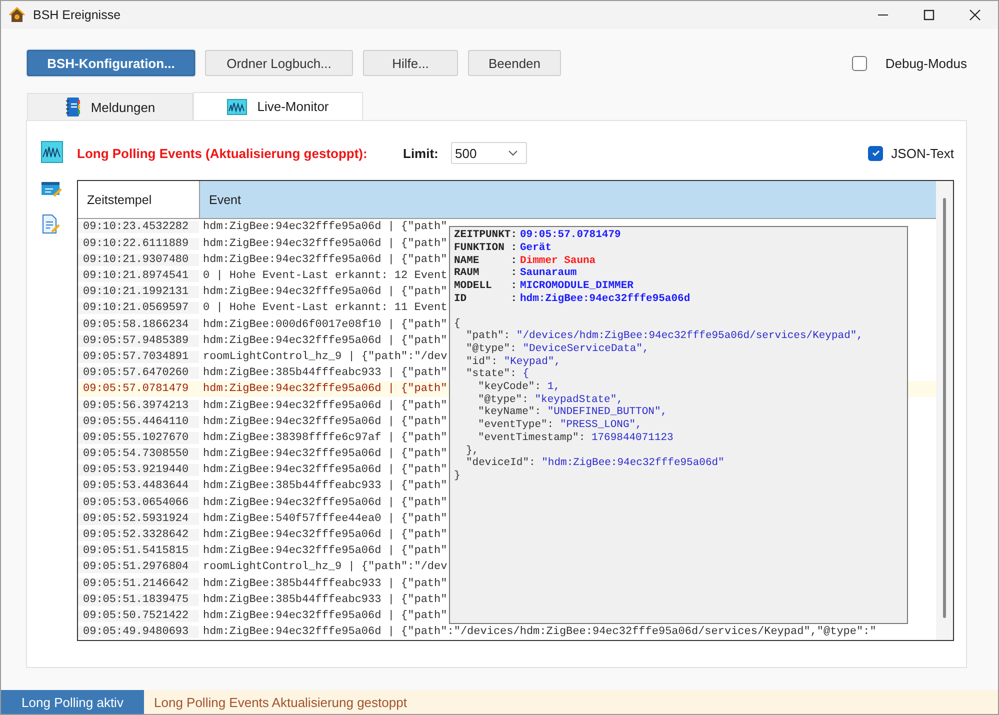 The image size is (999, 715). I want to click on table-cell-text: hdm:ZigBee:000d6f0017e08f10 | {"path", so click(325, 324).